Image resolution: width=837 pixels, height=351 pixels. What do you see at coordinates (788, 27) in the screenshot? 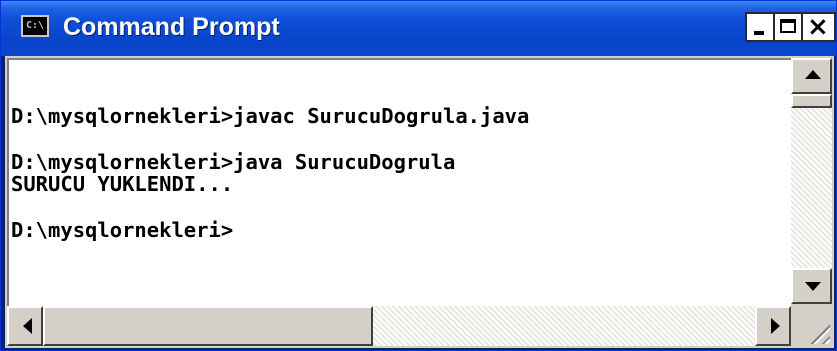
I see `maximize-button` at bounding box center [788, 27].